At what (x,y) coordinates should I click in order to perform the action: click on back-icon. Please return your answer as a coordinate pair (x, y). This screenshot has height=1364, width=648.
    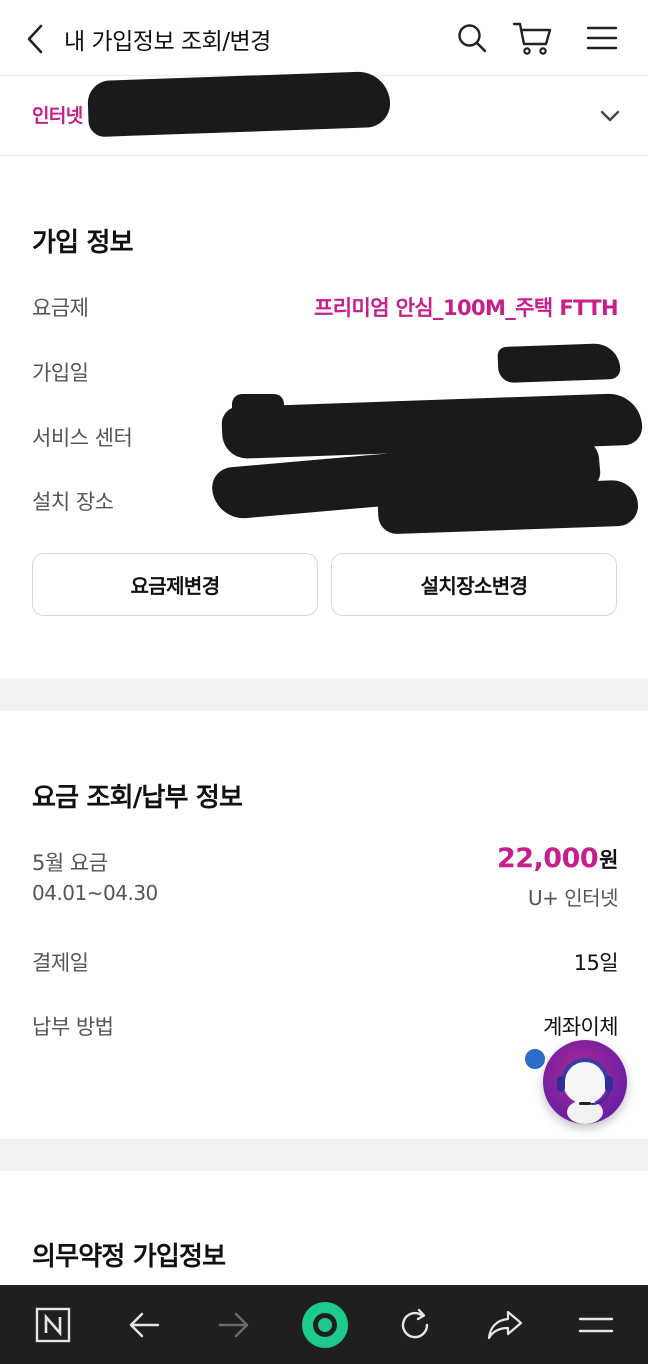
    Looking at the image, I should click on (35, 39).